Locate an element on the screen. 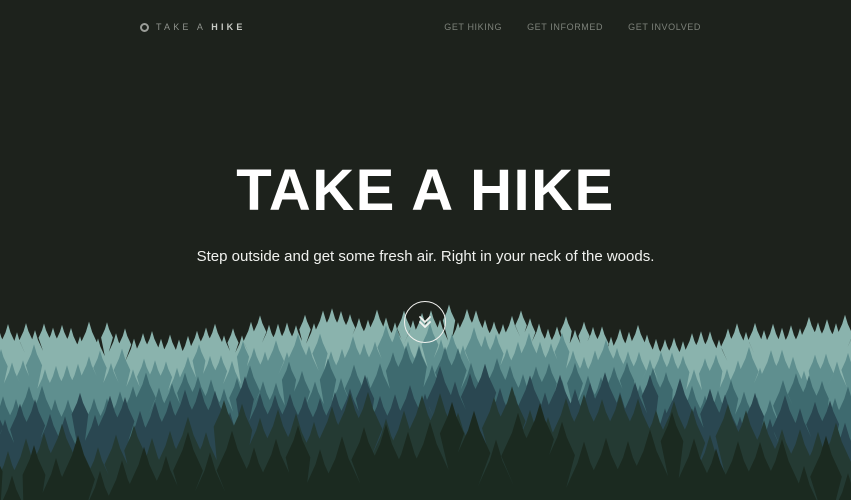 The image size is (851, 500). nav-link-get-involved: GET INVOLVED is located at coordinates (664, 27).